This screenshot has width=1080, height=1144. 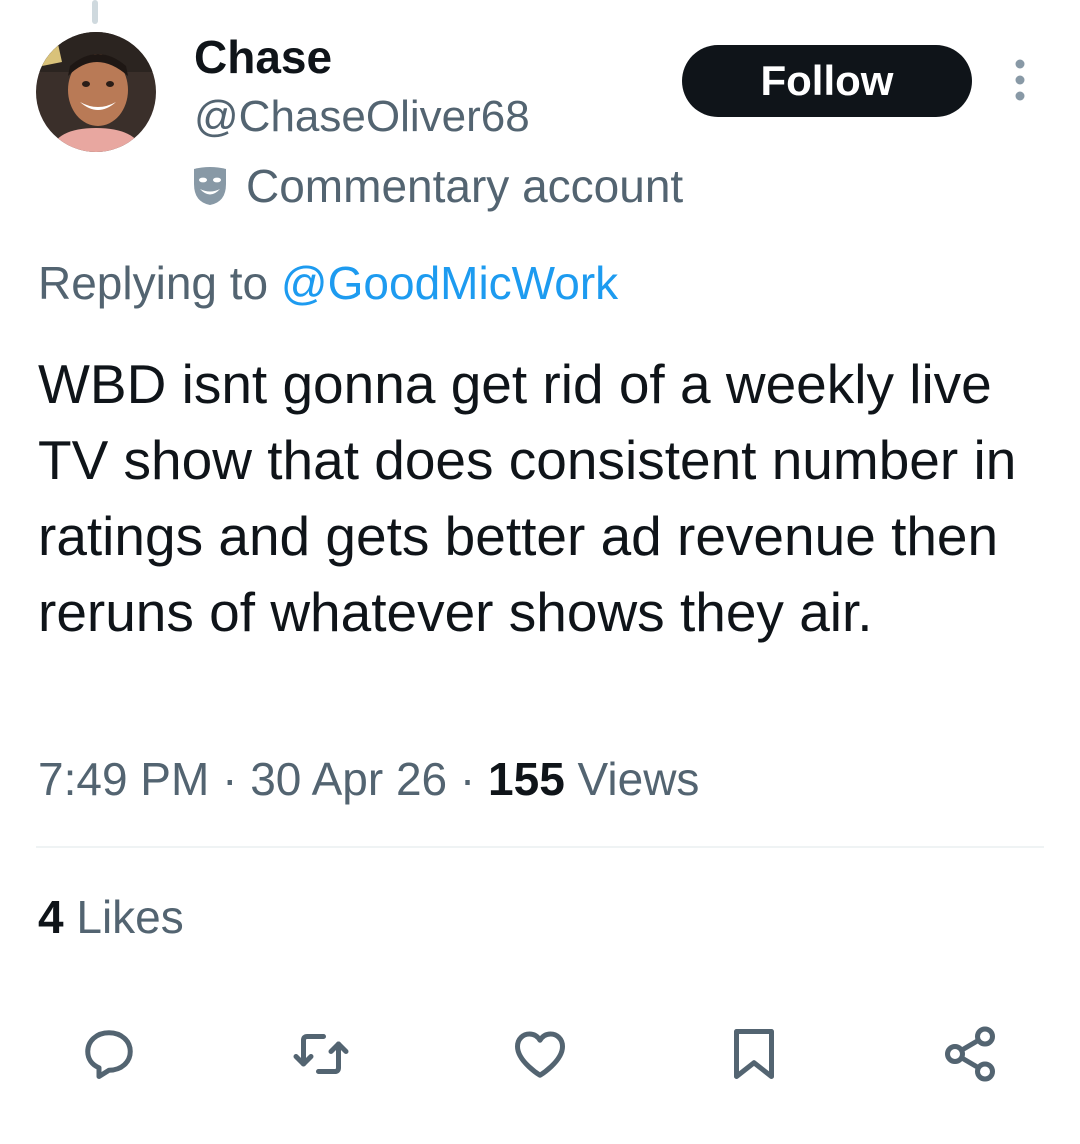 I want to click on share-button, so click(x=970, y=1054).